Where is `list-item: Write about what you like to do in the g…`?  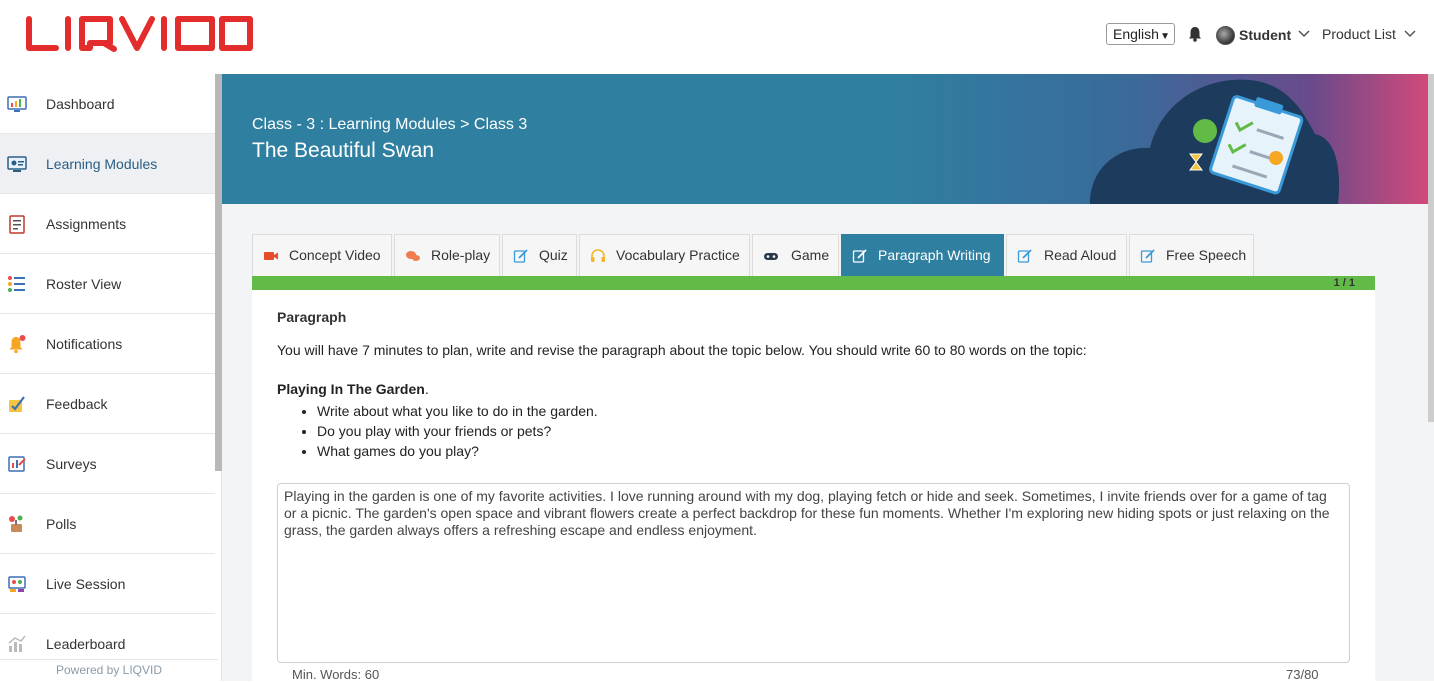
list-item: Write about what you like to do in the g… is located at coordinates (457, 411).